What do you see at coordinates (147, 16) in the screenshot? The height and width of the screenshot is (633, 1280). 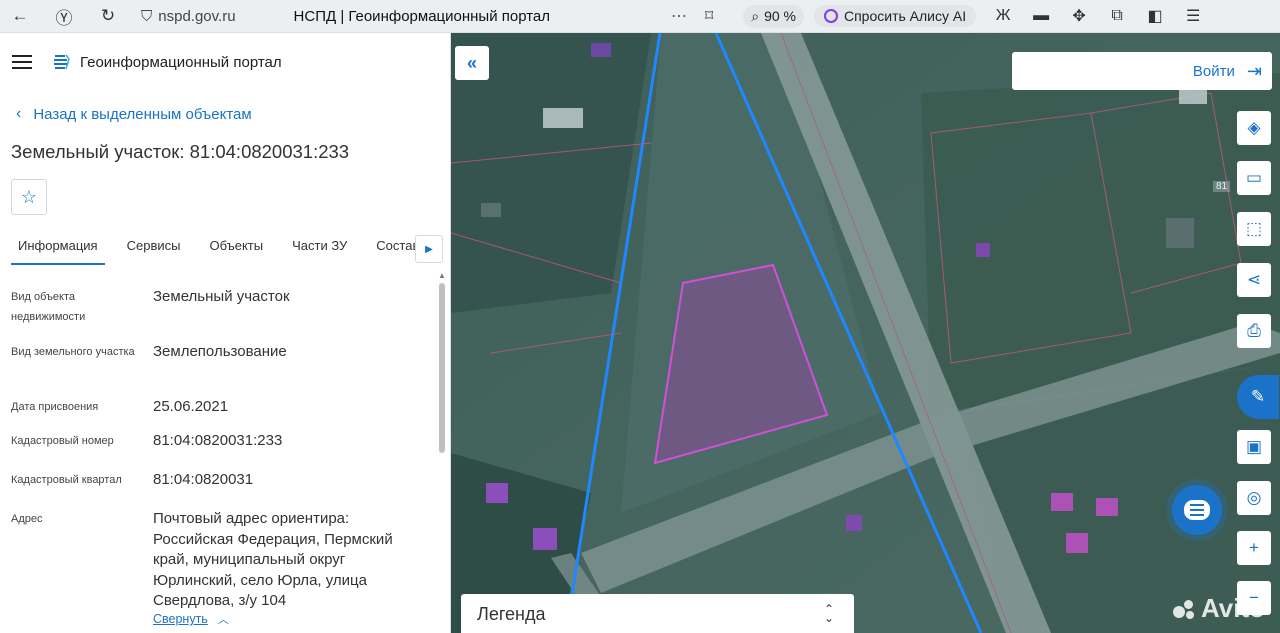 I see `shield-icon: ⛉` at bounding box center [147, 16].